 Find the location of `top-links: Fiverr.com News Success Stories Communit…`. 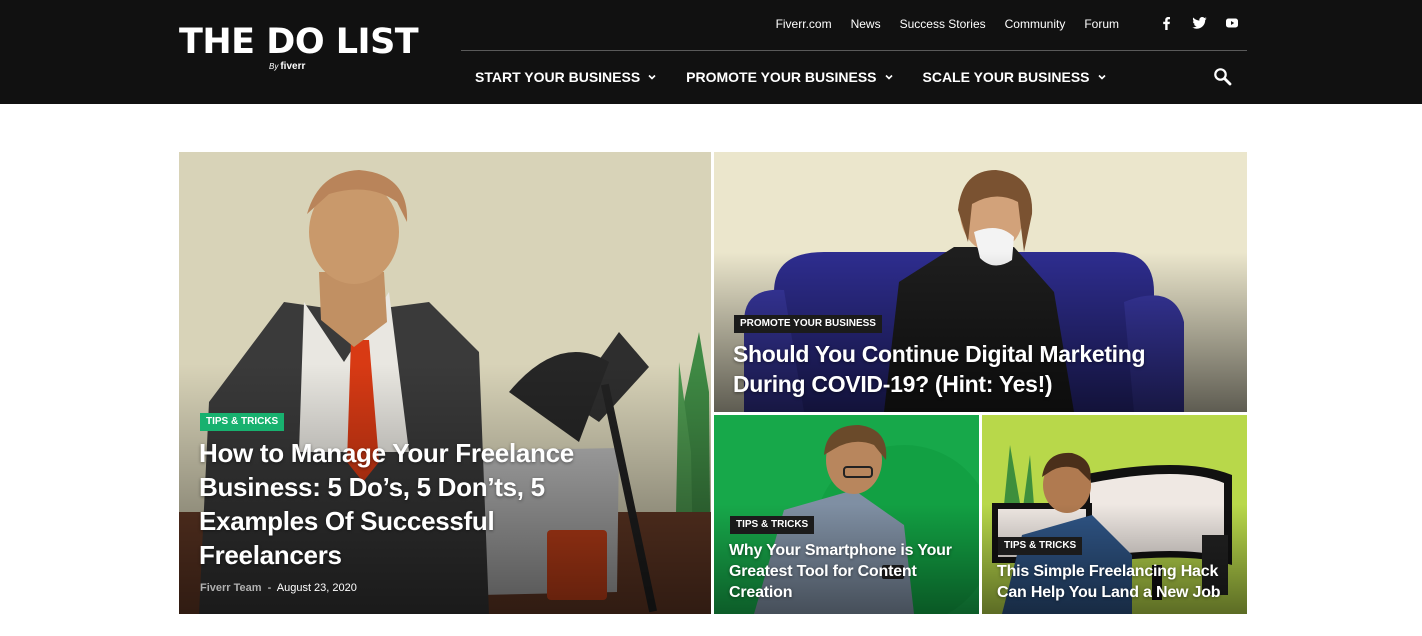

top-links: Fiverr.com News Success Stories Communit… is located at coordinates (947, 24).